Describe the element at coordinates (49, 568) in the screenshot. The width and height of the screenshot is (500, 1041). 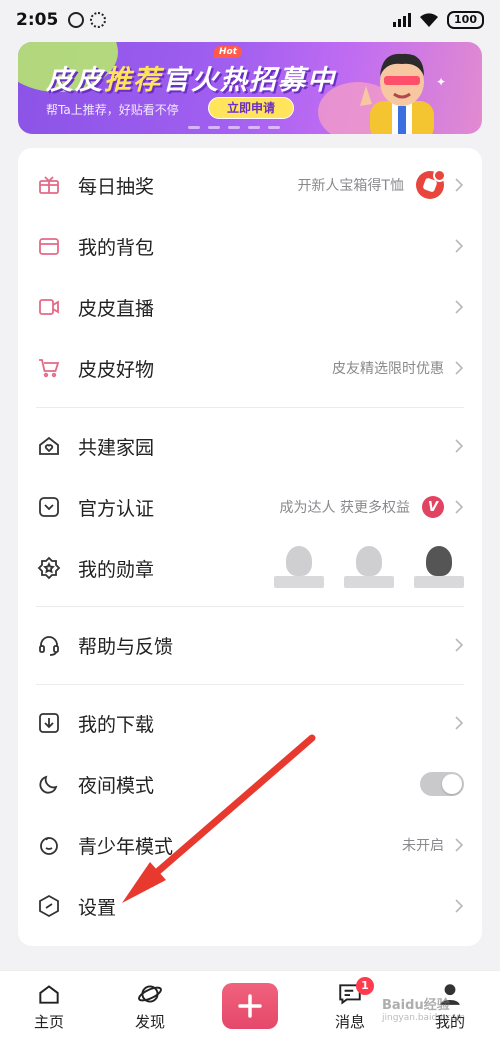
I see `medal-icon` at that location.